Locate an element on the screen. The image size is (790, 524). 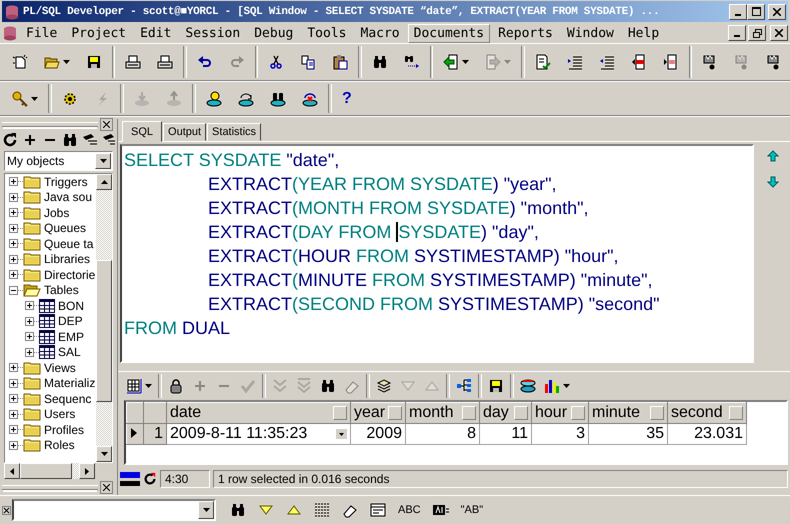
scroll-down-icon is located at coordinates (104, 454).